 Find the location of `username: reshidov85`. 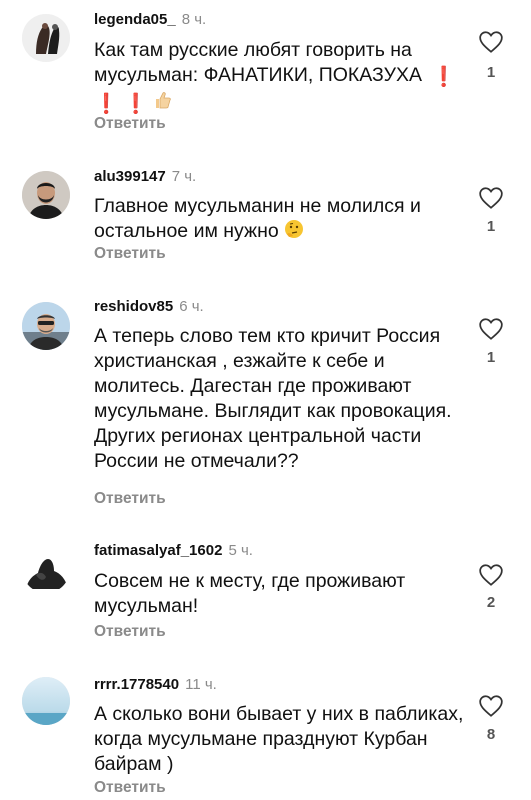

username: reshidov85 is located at coordinates (133, 306).